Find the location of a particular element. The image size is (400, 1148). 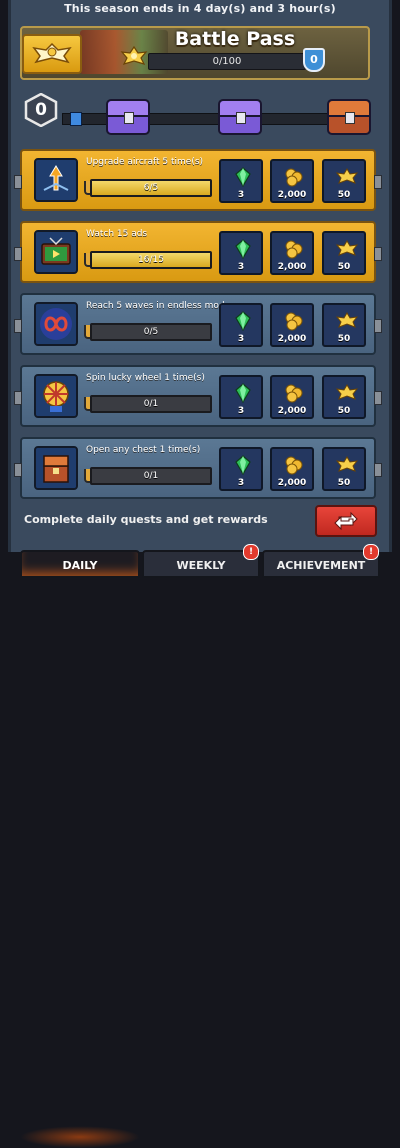

quest-progress-bar: 6/5 is located at coordinates (151, 188).